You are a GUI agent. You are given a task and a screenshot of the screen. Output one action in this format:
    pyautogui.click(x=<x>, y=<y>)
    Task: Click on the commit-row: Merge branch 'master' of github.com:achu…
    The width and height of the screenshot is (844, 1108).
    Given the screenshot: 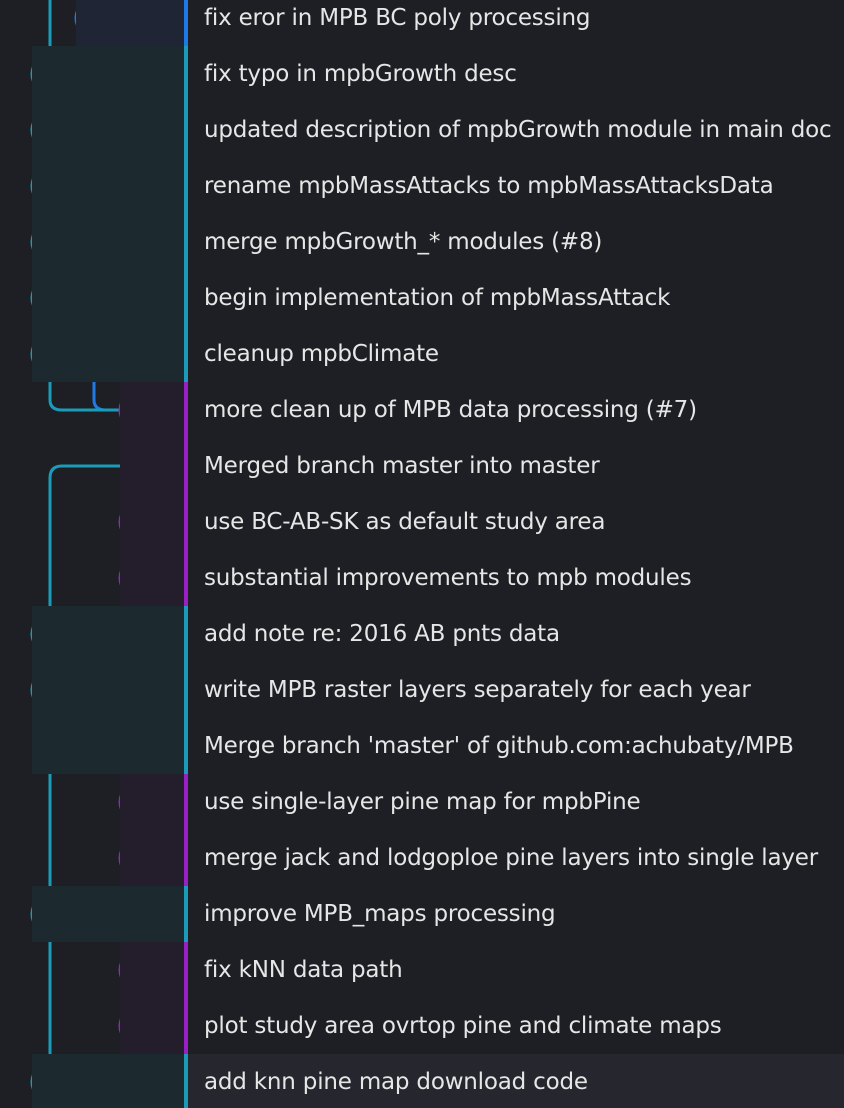 What is the action you would take?
    pyautogui.click(x=422, y=746)
    